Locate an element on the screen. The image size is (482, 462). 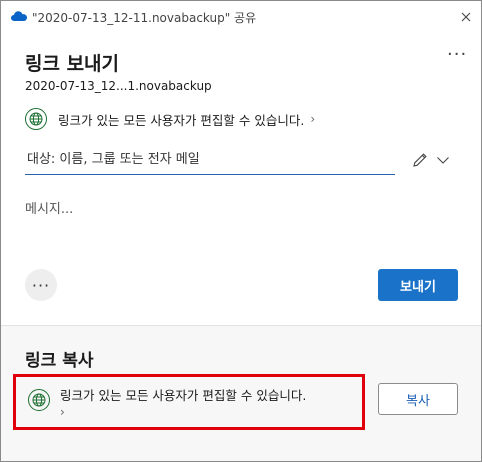
recipients-input is located at coordinates (210, 160).